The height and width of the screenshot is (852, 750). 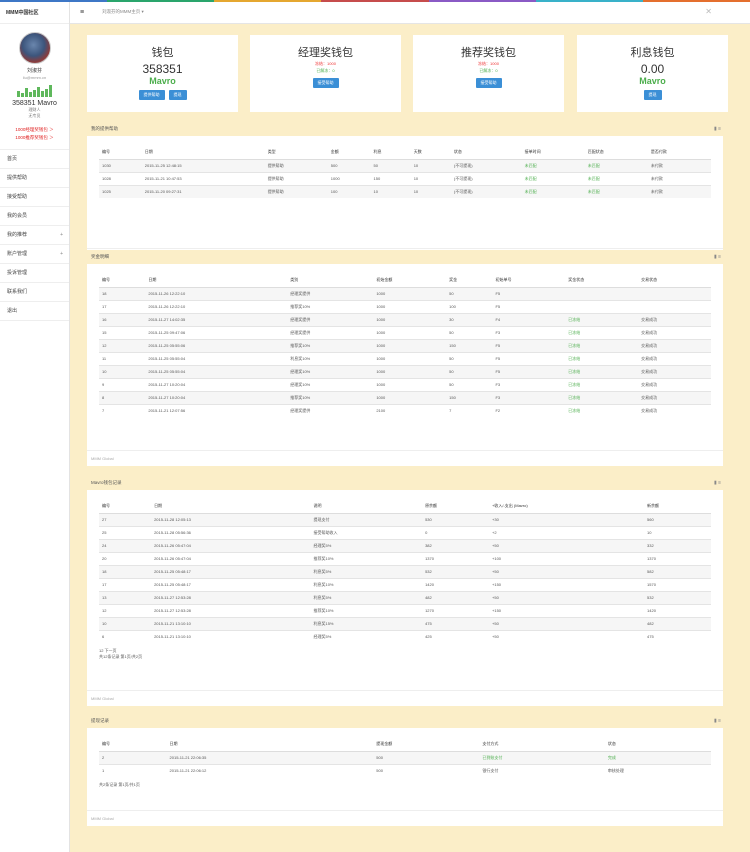 What do you see at coordinates (330, 281) in the screenshot?
I see `column-header: 类别` at bounding box center [330, 281].